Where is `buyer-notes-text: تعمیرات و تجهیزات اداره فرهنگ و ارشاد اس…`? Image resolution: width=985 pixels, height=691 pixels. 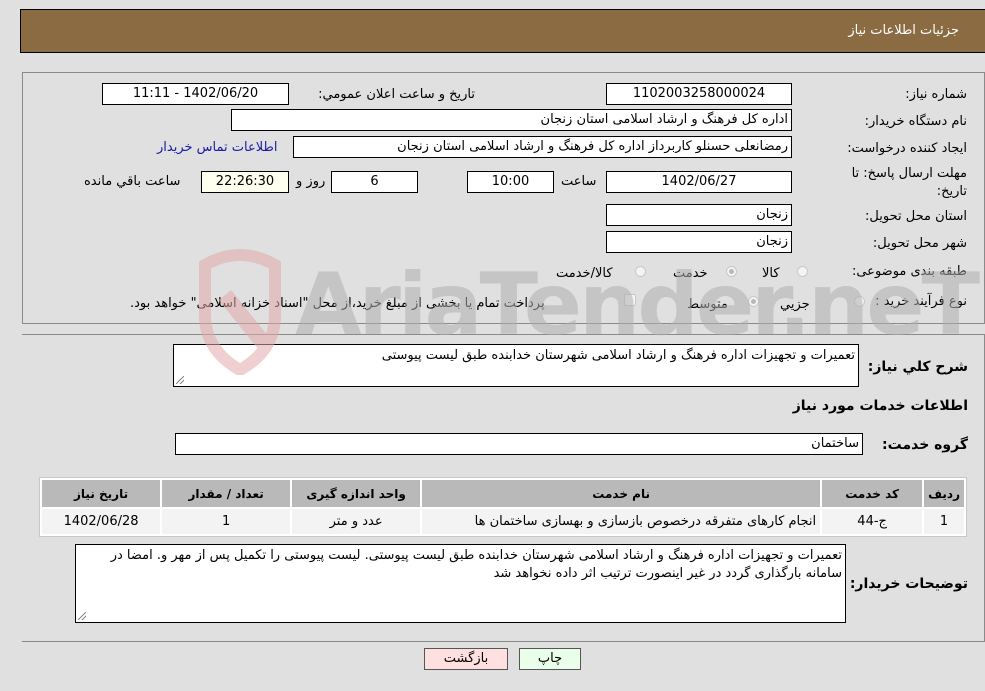
buyer-notes-text: تعمیرات و تجهیزات اداره فرهنگ و ارشاد اس… is located at coordinates (476, 564).